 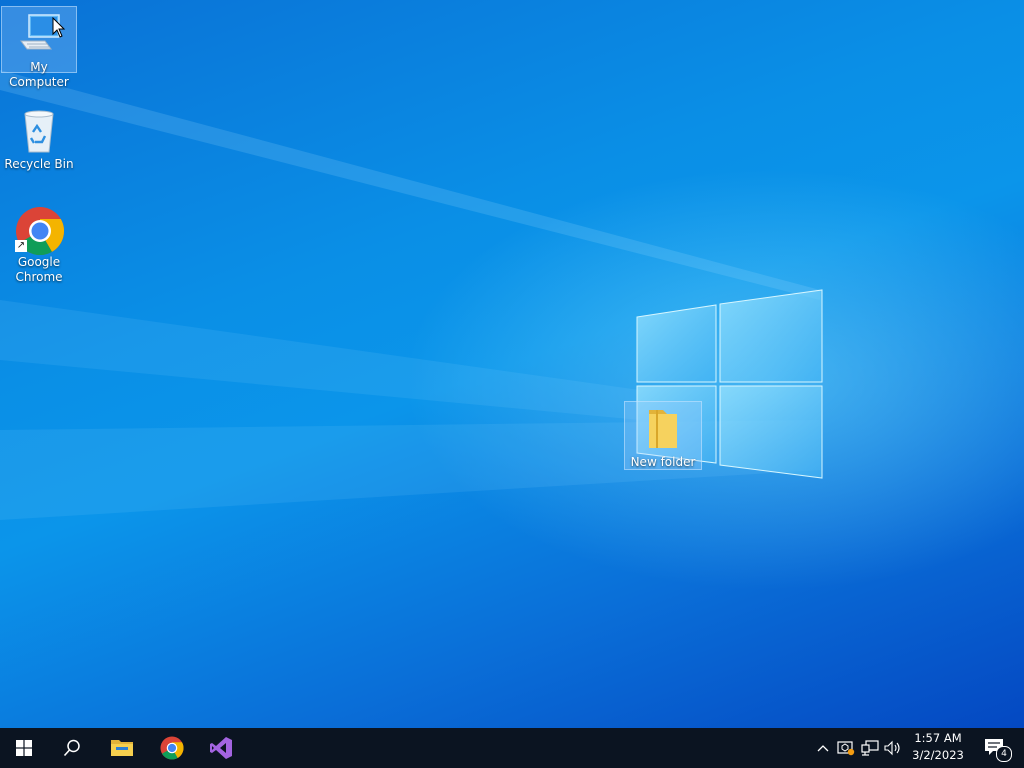 I want to click on taskbar-visual-studio, so click(x=221, y=748).